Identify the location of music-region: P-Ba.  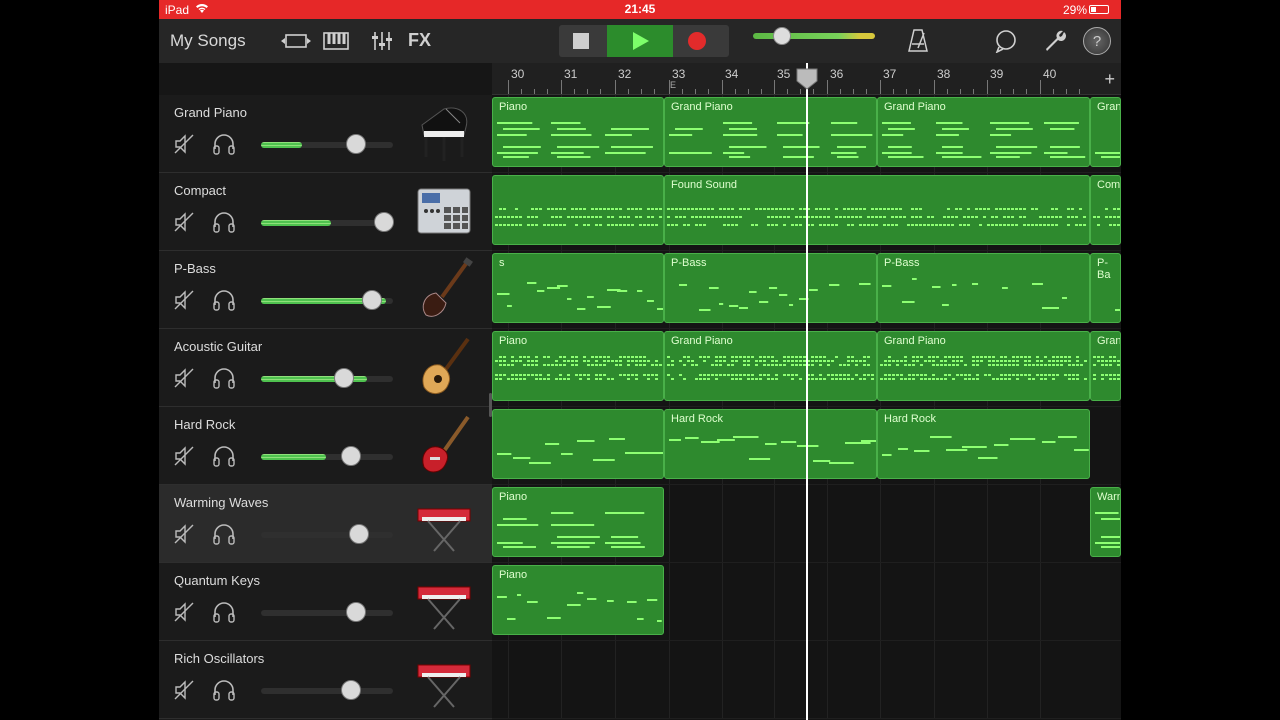
(1105, 288).